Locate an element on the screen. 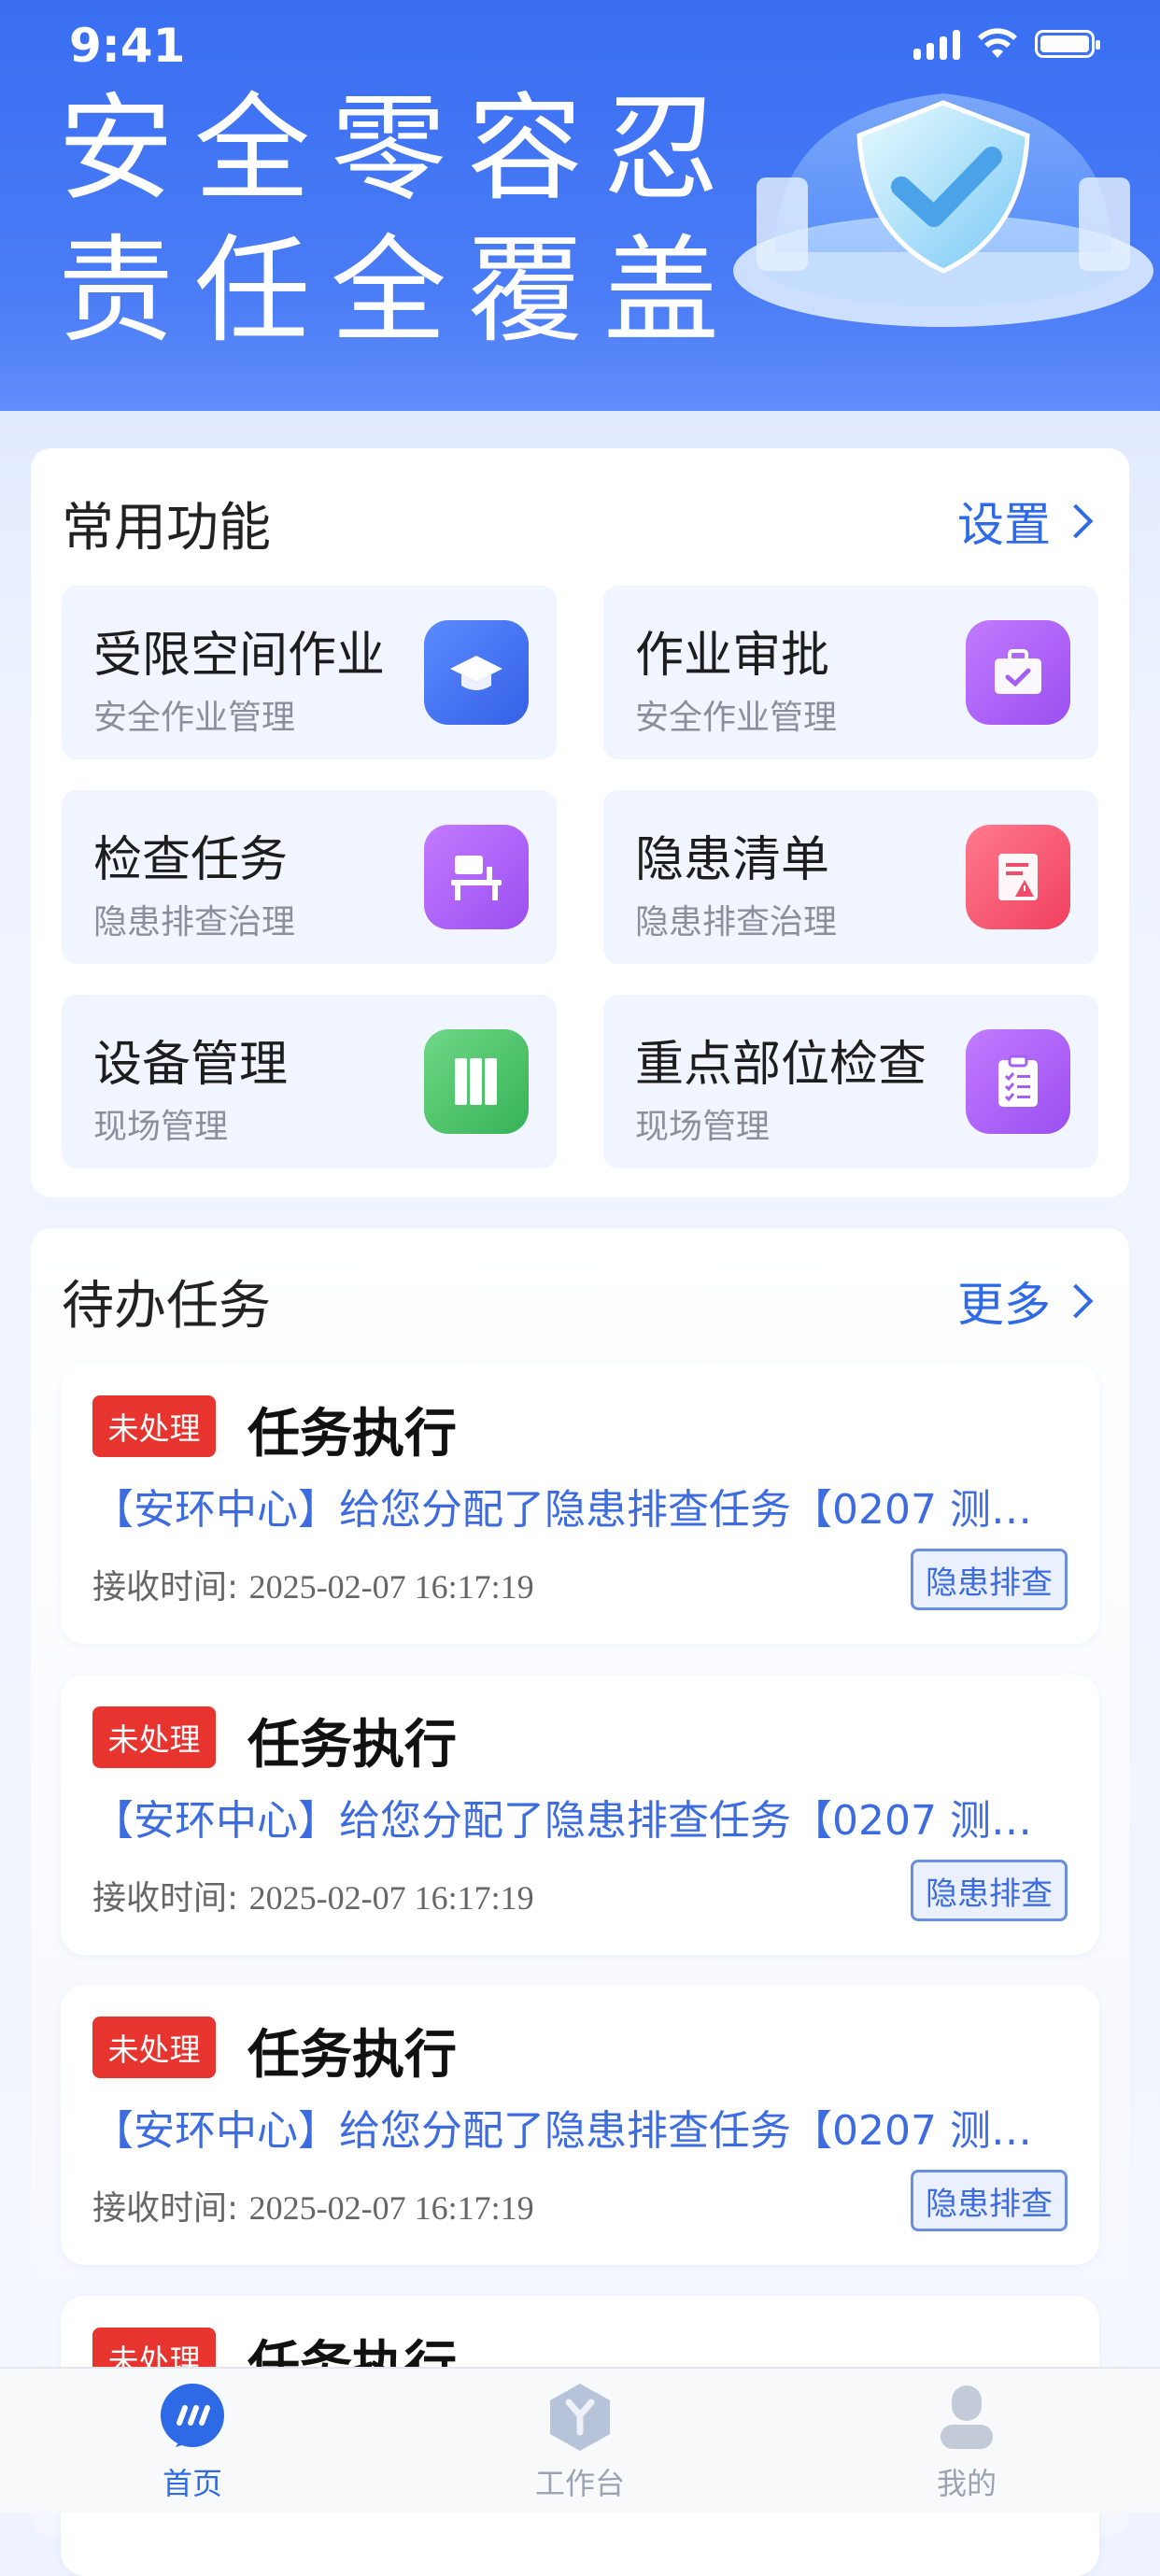  function-tile-inspection-task: 检查任务 隐患排查治理 is located at coordinates (309, 877).